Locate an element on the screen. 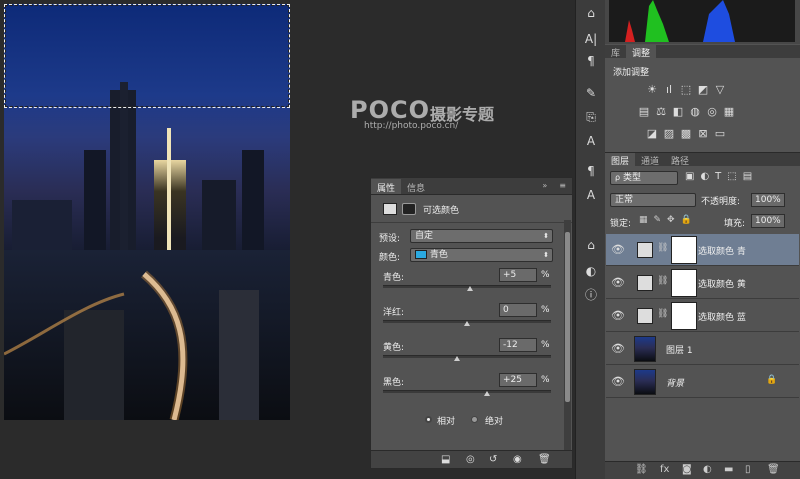 The image size is (800, 479). layer-row: 👁 图层 1 is located at coordinates (702, 349).